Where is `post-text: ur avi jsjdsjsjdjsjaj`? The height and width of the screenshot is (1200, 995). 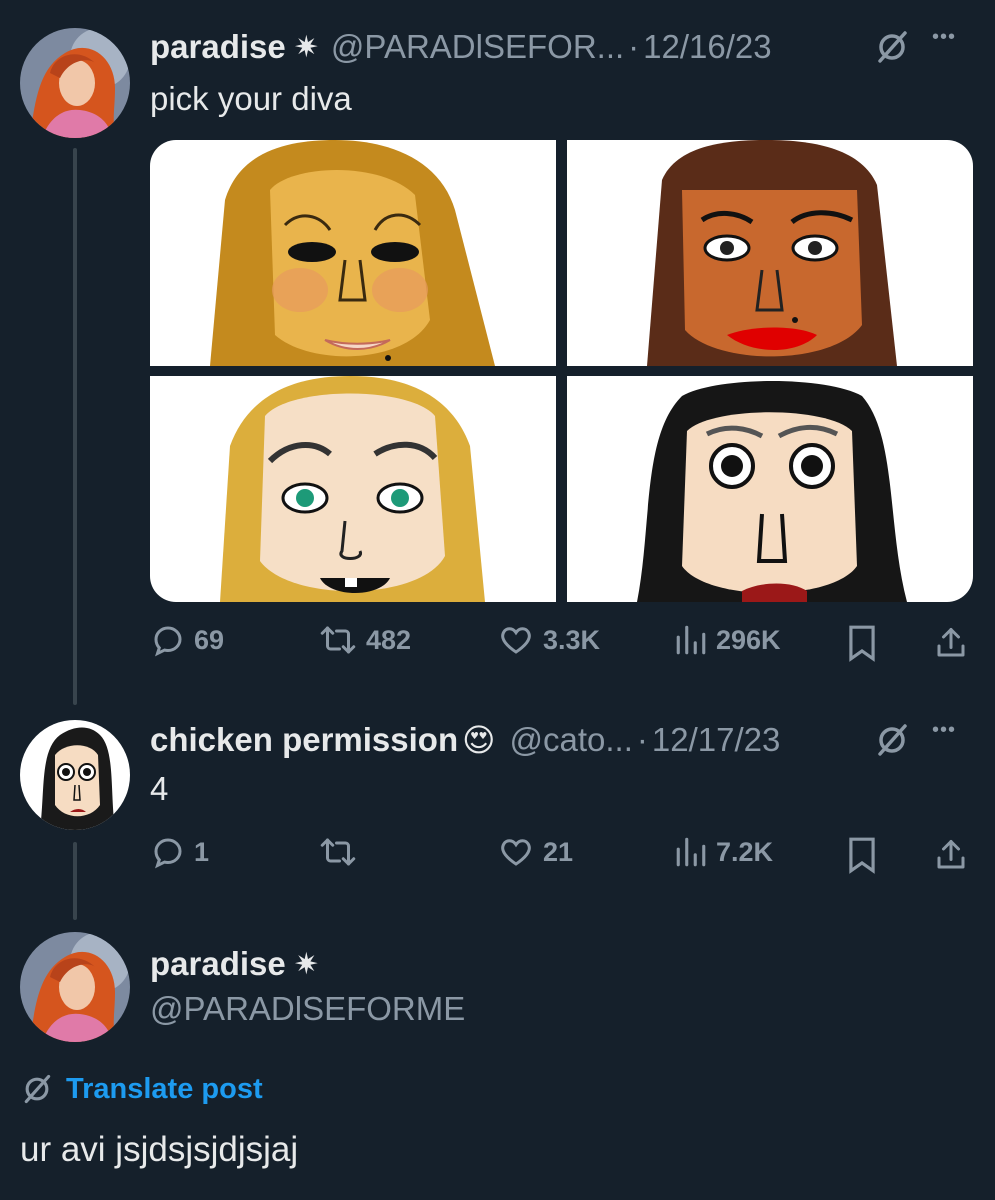 post-text: ur avi jsjdsjsjdjsjaj is located at coordinates (159, 1149).